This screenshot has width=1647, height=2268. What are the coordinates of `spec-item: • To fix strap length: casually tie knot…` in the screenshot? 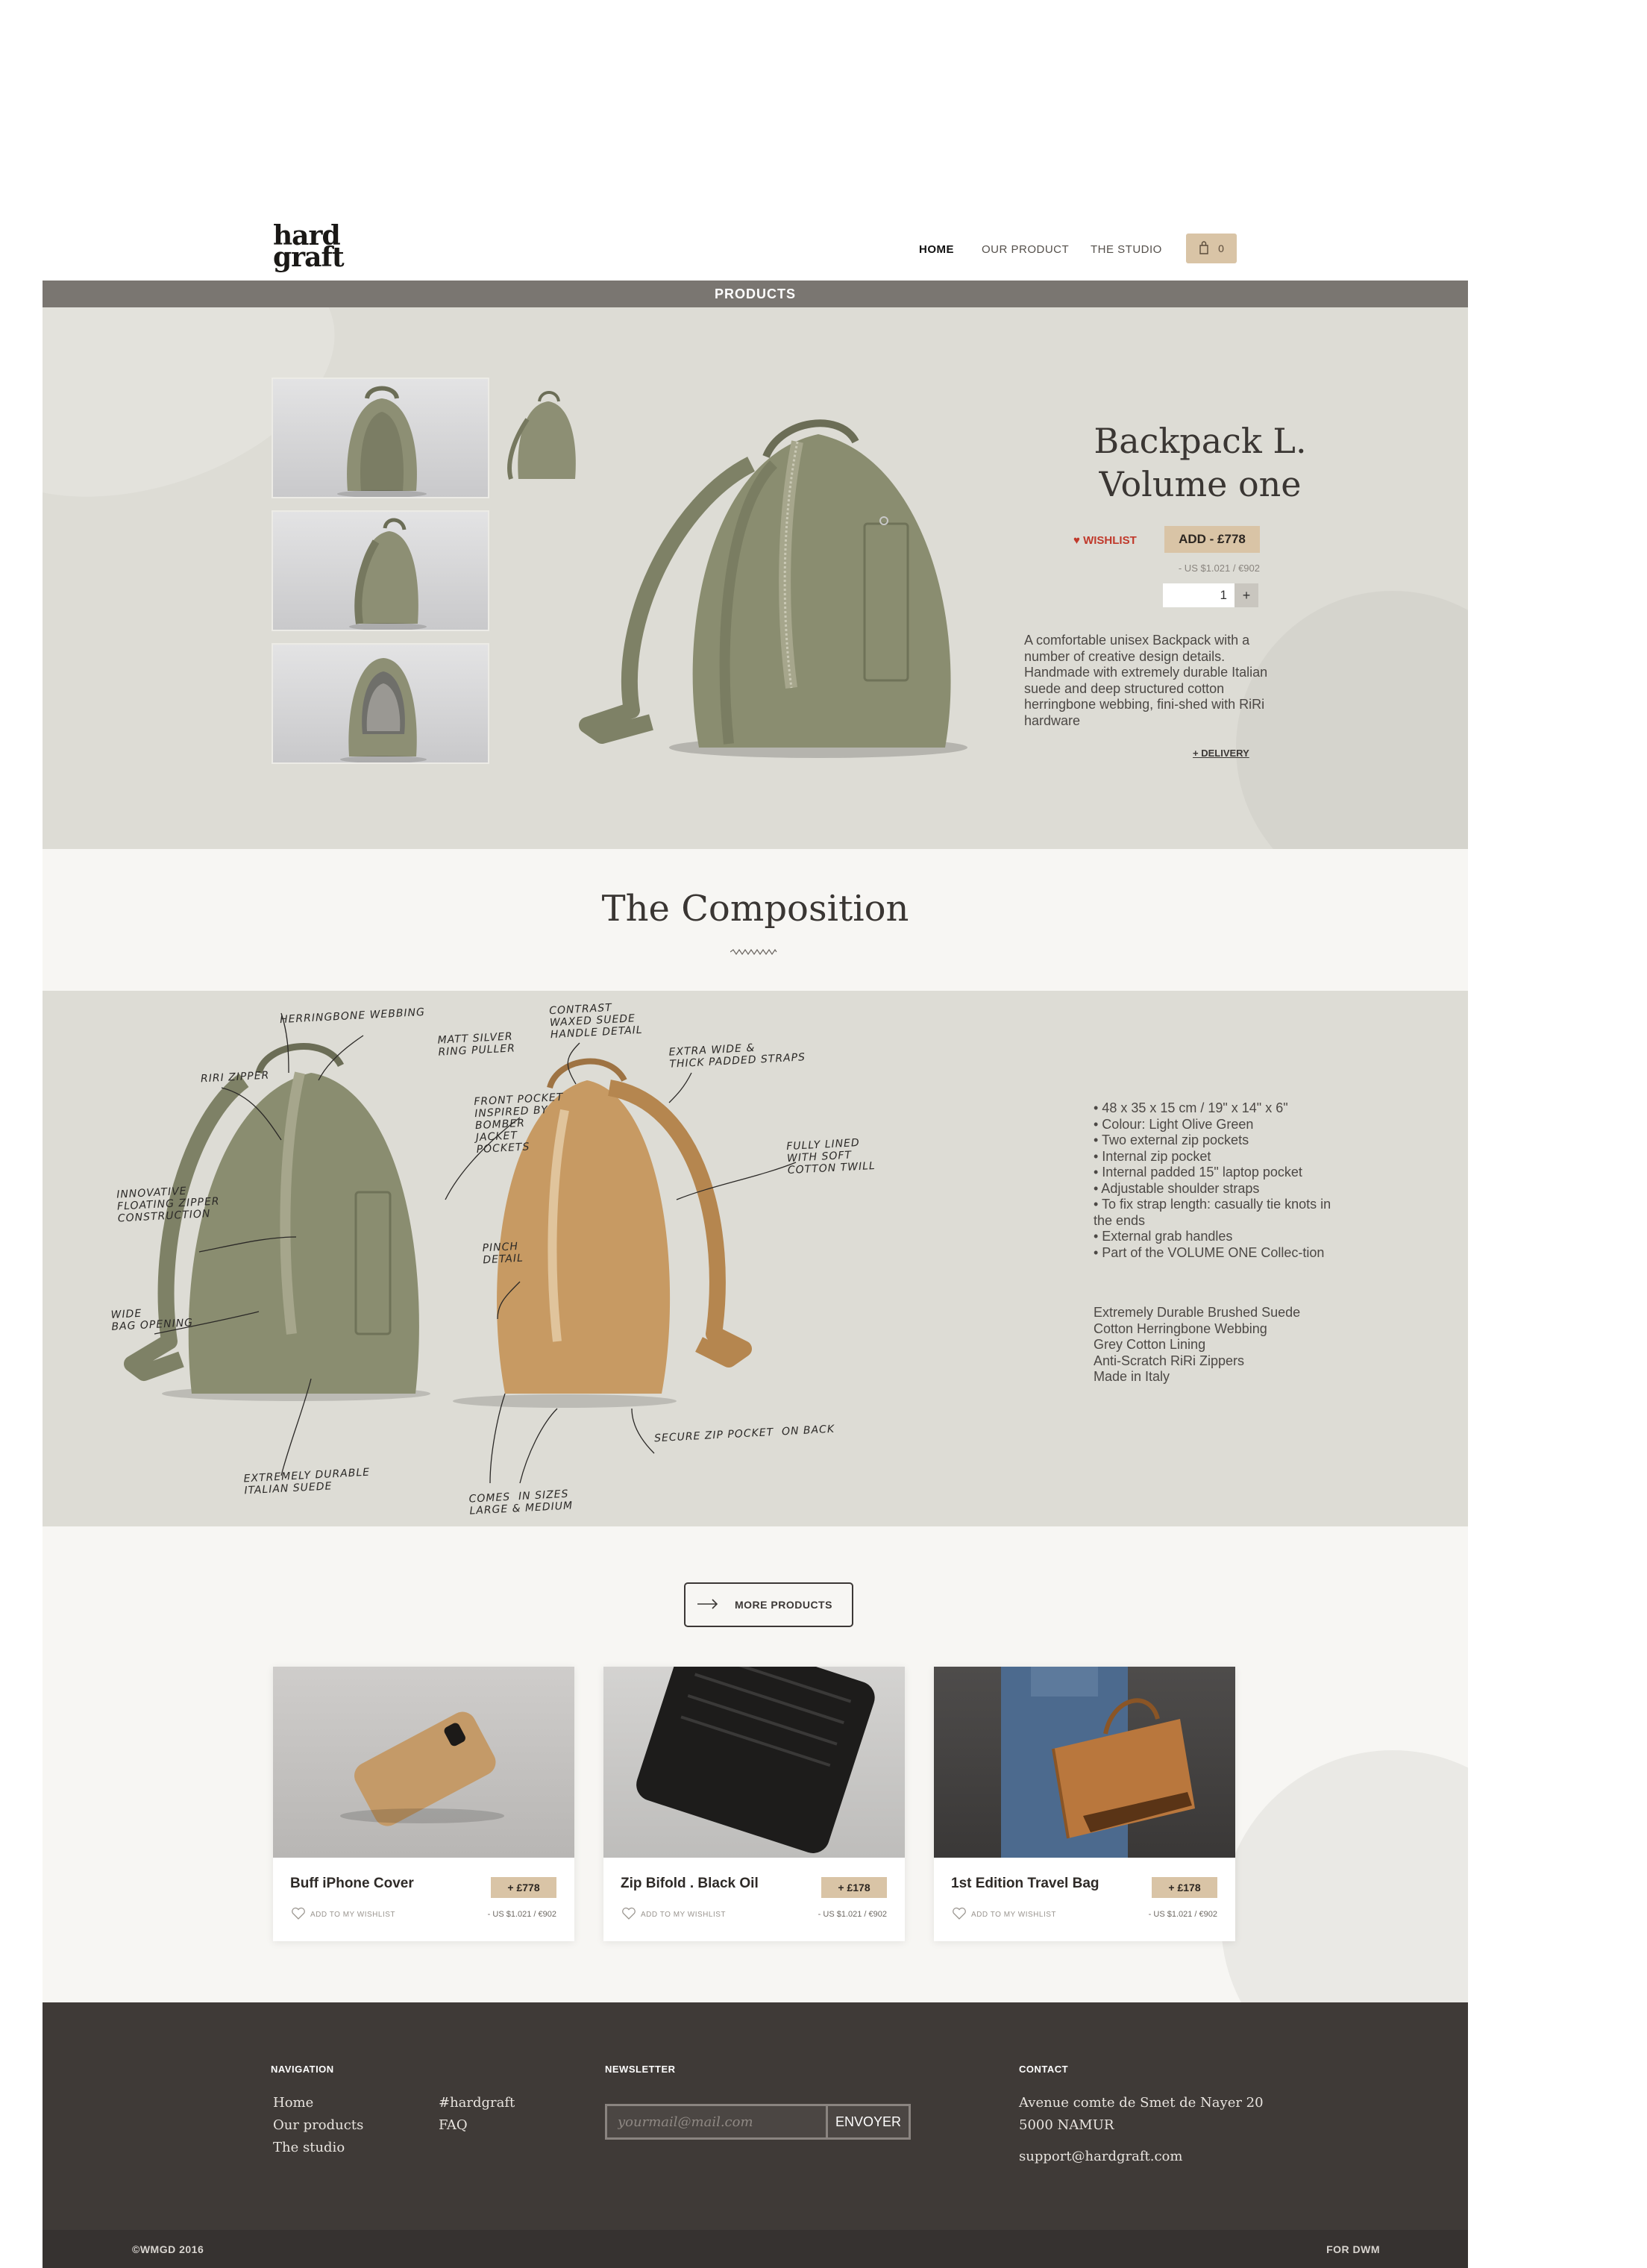 It's located at (1212, 1212).